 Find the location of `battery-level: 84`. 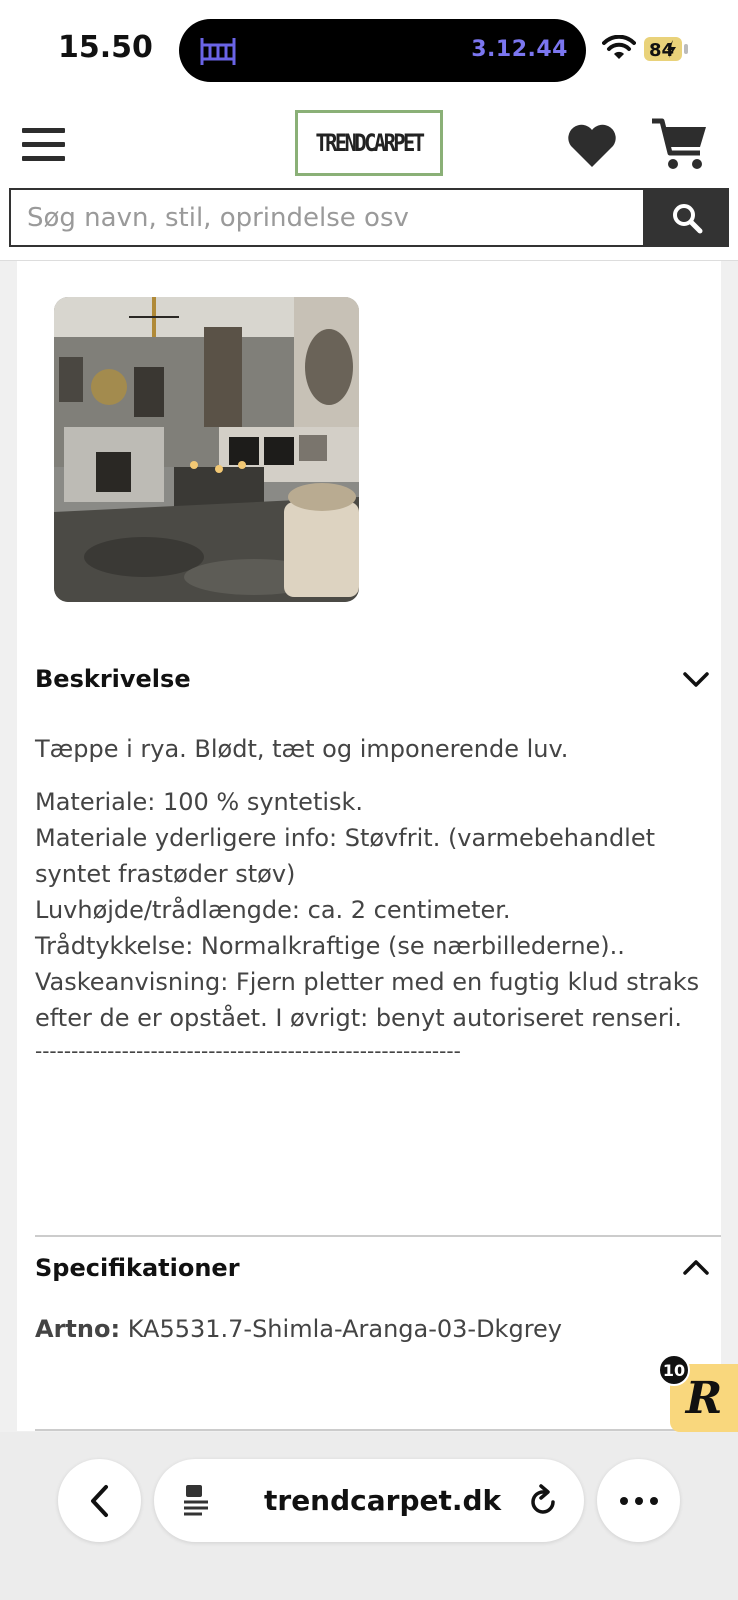

battery-level: 84 is located at coordinates (661, 50).